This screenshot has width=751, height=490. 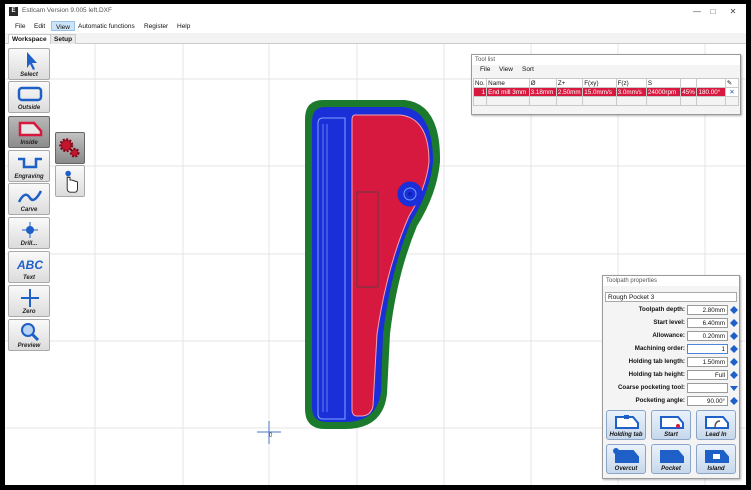 I want to click on tool-list-menu-sort: Sort, so click(x=528, y=69).